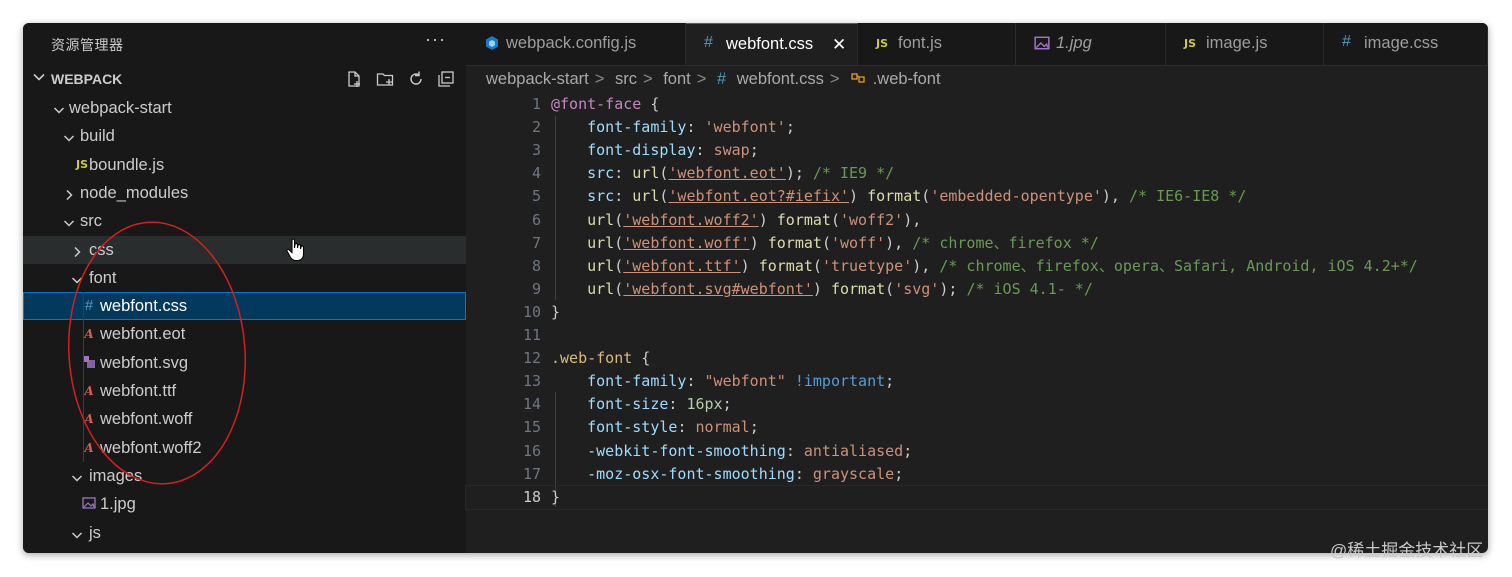  Describe the element at coordinates (385, 79) in the screenshot. I see `new-folder-icon` at that location.